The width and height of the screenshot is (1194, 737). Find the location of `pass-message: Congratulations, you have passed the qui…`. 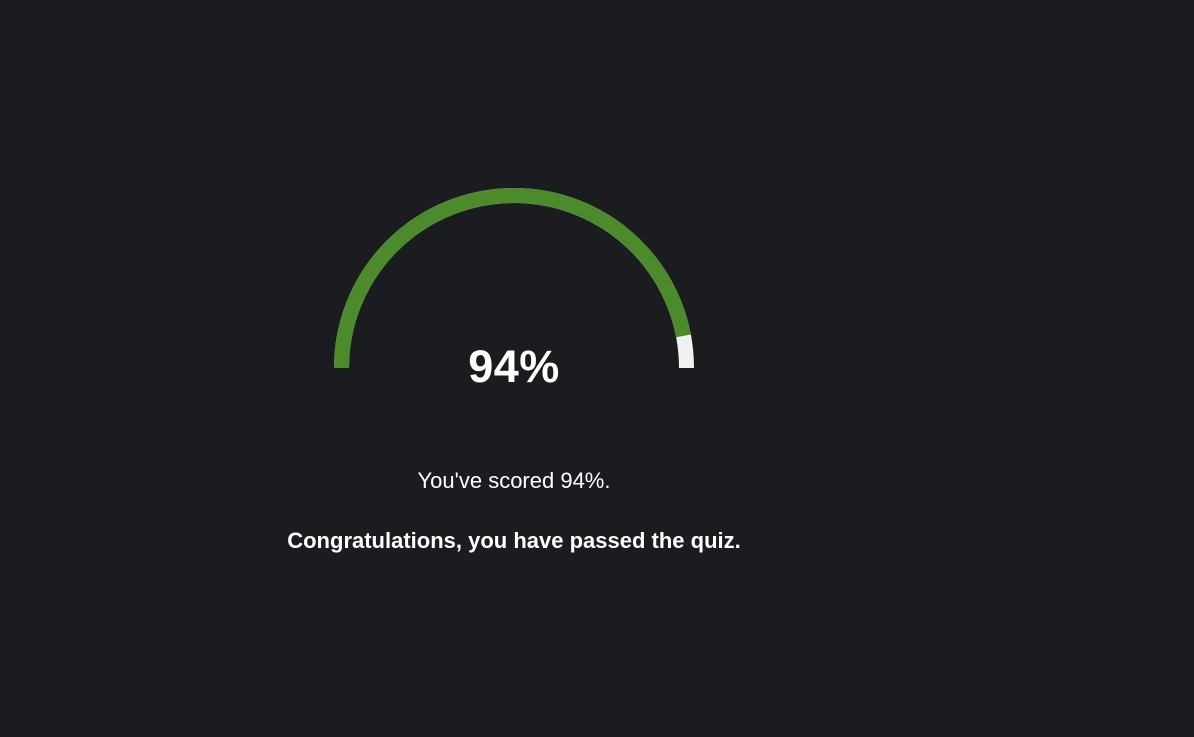

pass-message: Congratulations, you have passed the qui… is located at coordinates (514, 540).